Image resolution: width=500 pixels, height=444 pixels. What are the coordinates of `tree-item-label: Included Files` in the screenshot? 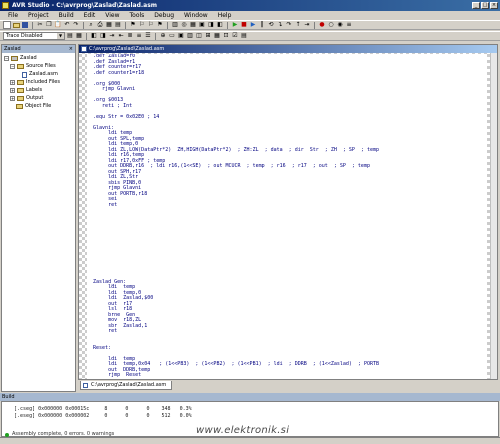 It's located at (43, 82).